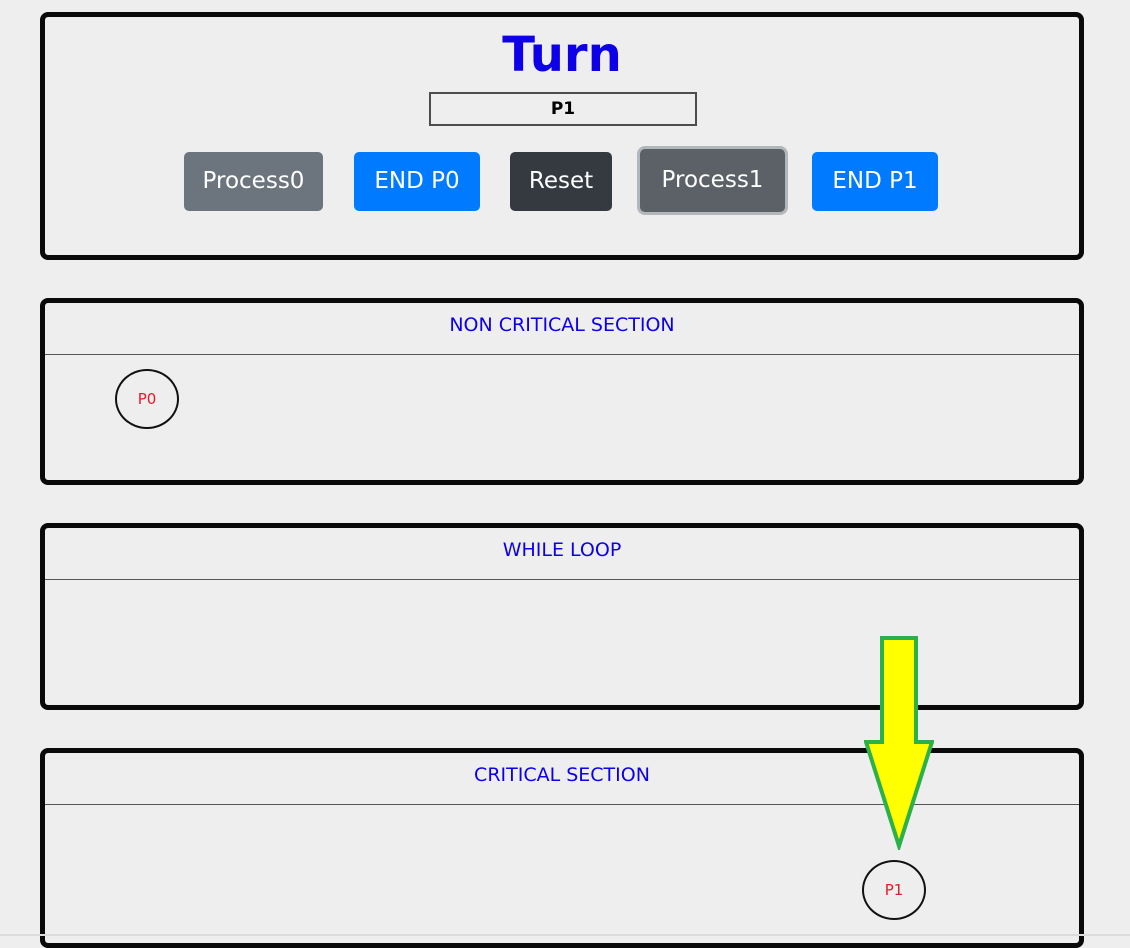 The width and height of the screenshot is (1130, 948). Describe the element at coordinates (562, 329) in the screenshot. I see `non-critical-section-title: NON CRITICAL SECTION` at that location.